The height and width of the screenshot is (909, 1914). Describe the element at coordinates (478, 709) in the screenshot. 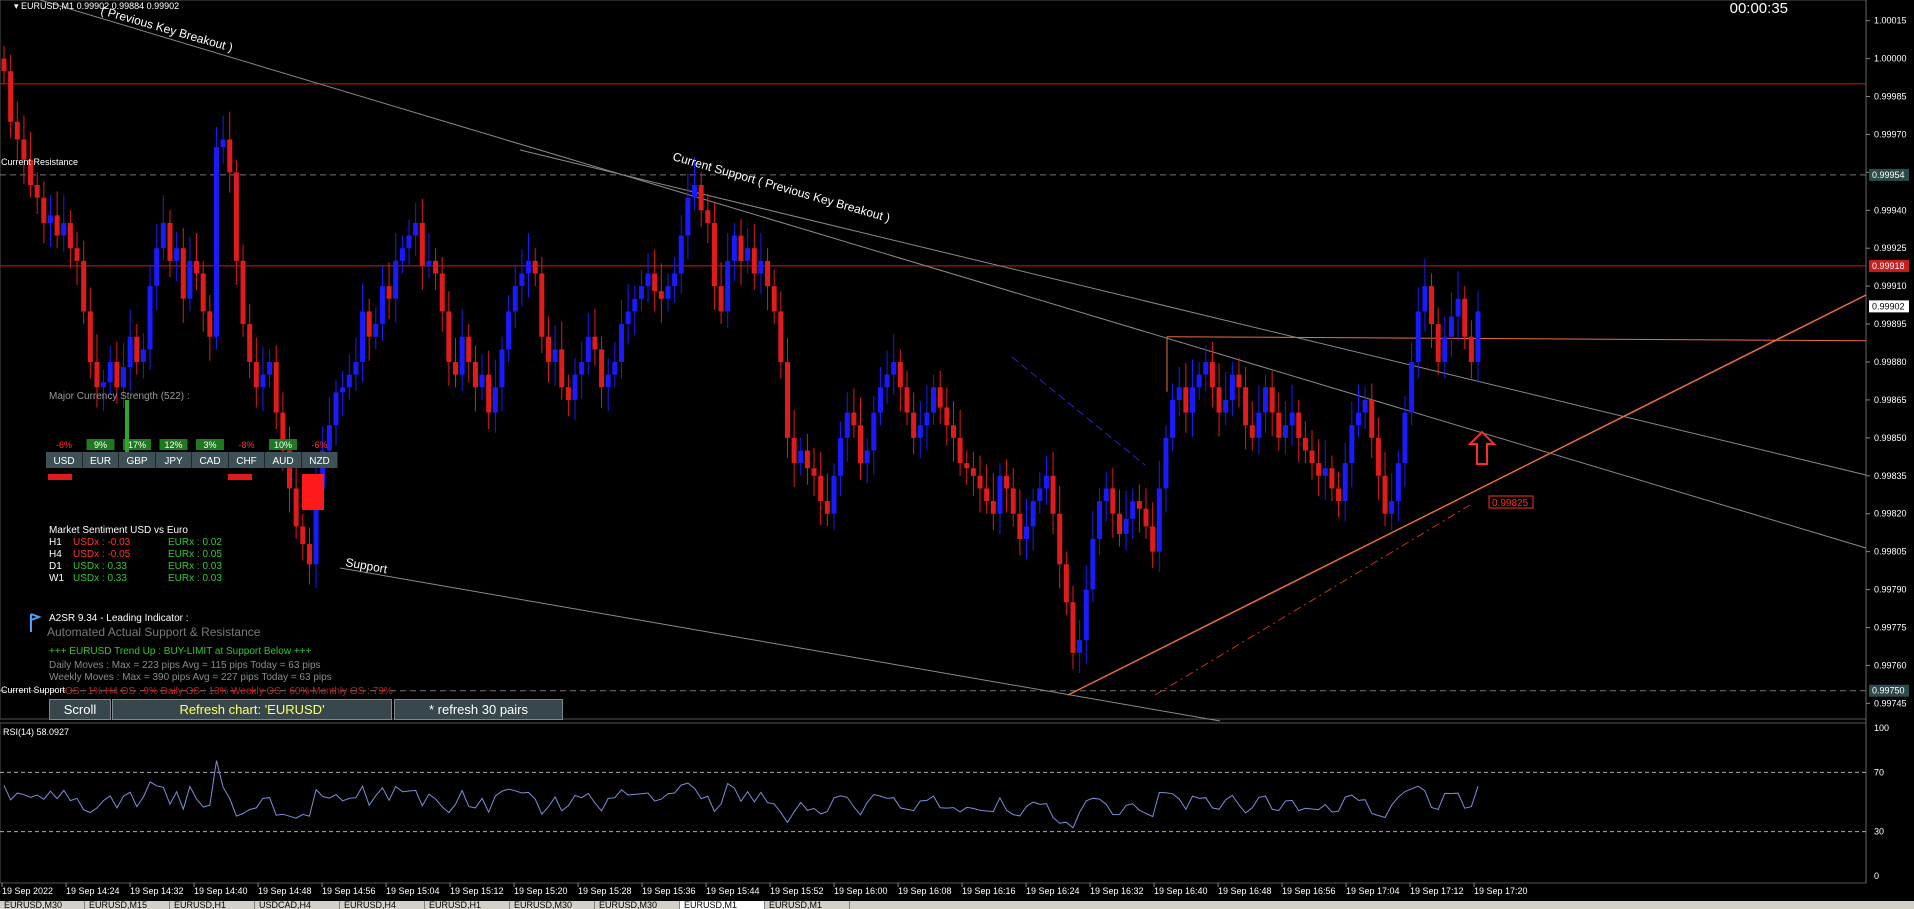

I see `refresh-30-pairs-button: * refresh 30 pairs` at that location.